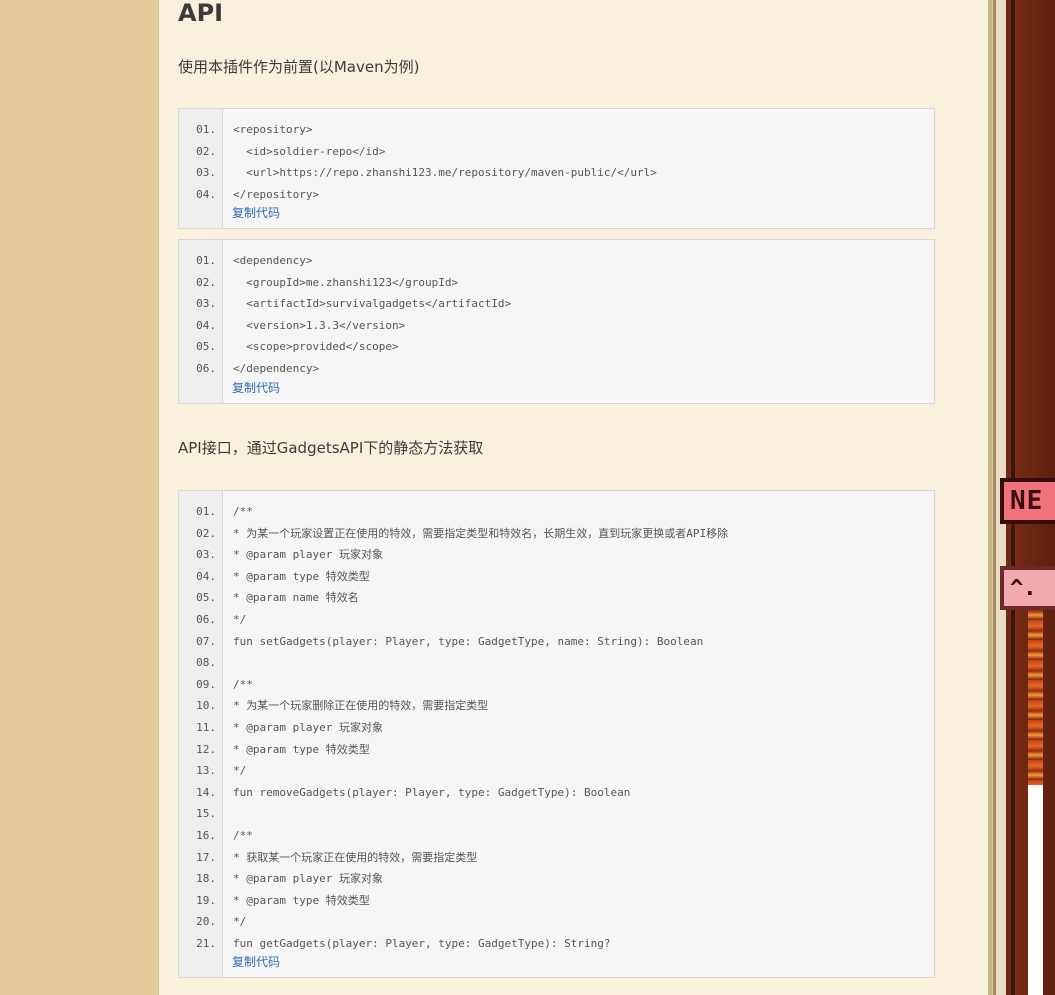  Describe the element at coordinates (556, 326) in the screenshot. I see `code-line: 04. <version>1.3.3</version>` at that location.